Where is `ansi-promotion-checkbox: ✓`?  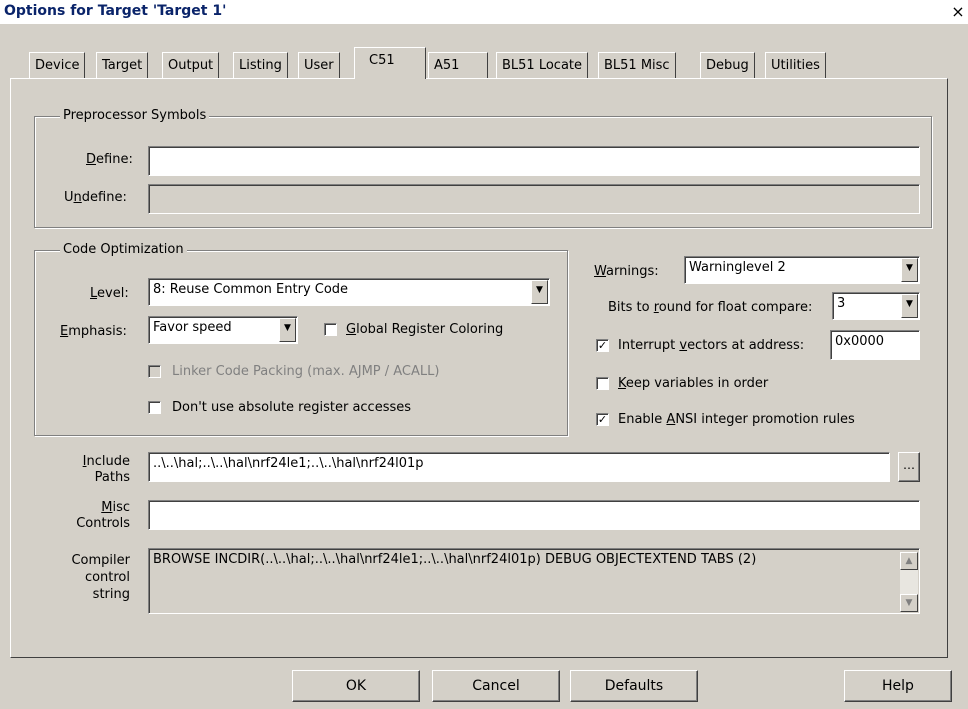
ansi-promotion-checkbox: ✓ is located at coordinates (602, 419).